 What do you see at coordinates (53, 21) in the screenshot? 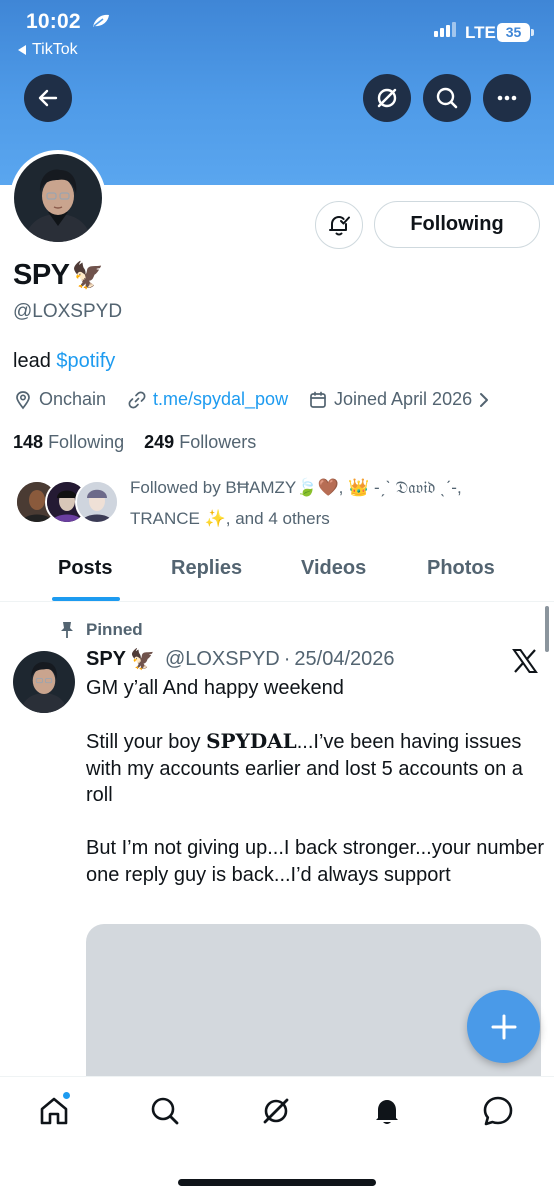
I see `status-time: 10:02` at bounding box center [53, 21].